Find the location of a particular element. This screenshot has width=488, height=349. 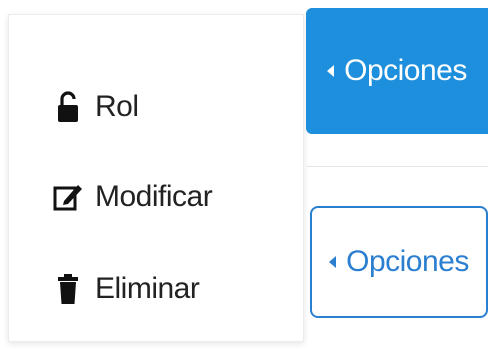

edit-icon is located at coordinates (68, 197).